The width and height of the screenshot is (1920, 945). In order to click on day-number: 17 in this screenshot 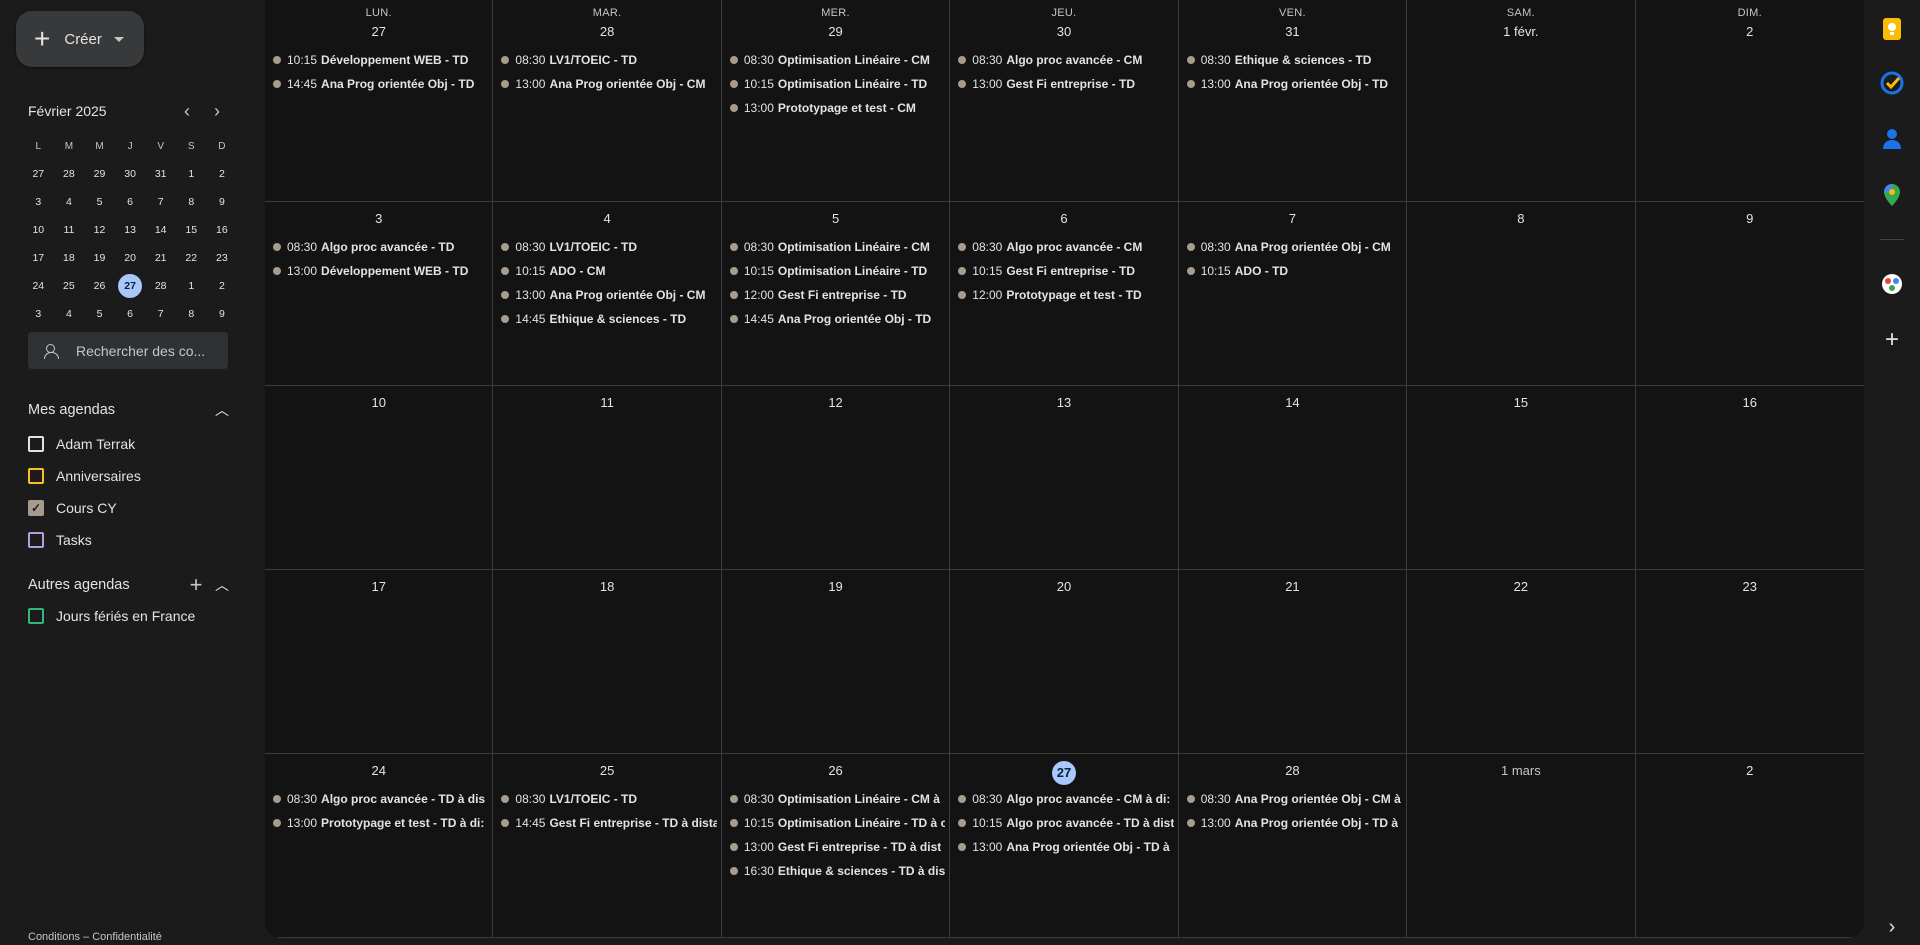, I will do `click(378, 588)`.